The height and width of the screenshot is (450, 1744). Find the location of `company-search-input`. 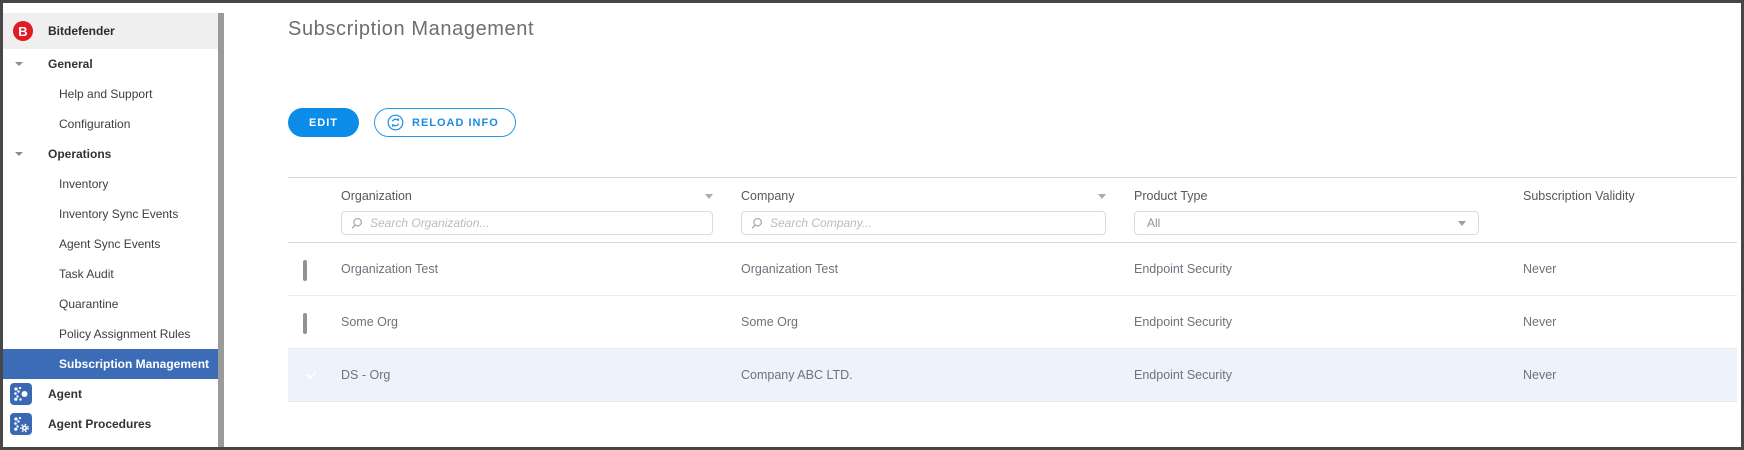

company-search-input is located at coordinates (923, 223).